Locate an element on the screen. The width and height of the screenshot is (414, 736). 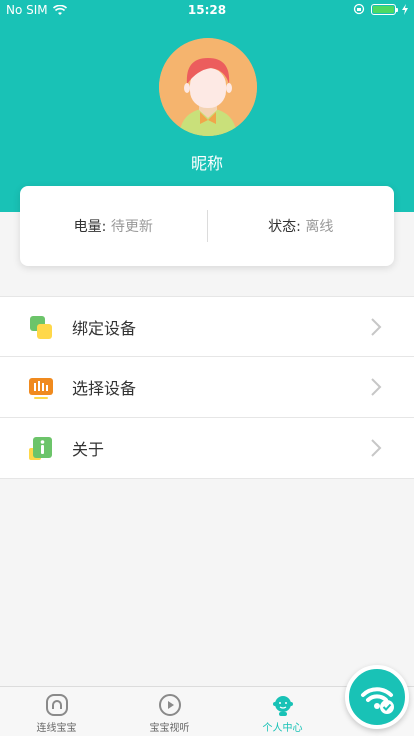
orientation-lock-icon is located at coordinates (359, 9).